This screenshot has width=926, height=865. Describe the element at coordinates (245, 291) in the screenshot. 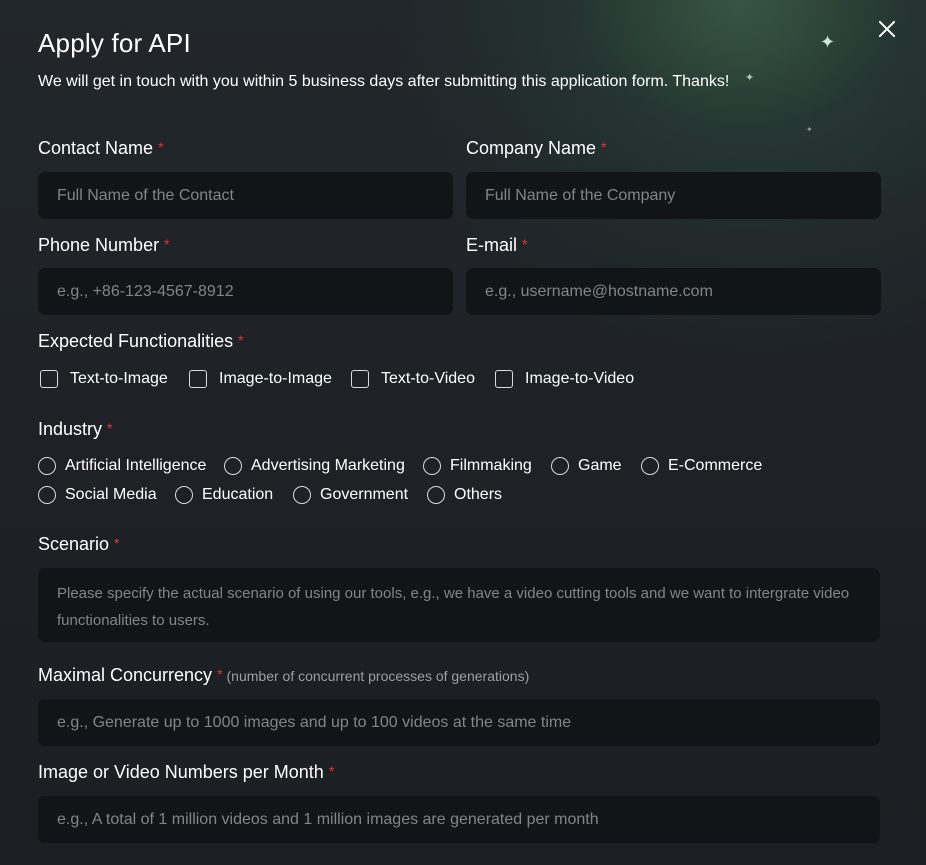

I see `phone-number-input` at that location.